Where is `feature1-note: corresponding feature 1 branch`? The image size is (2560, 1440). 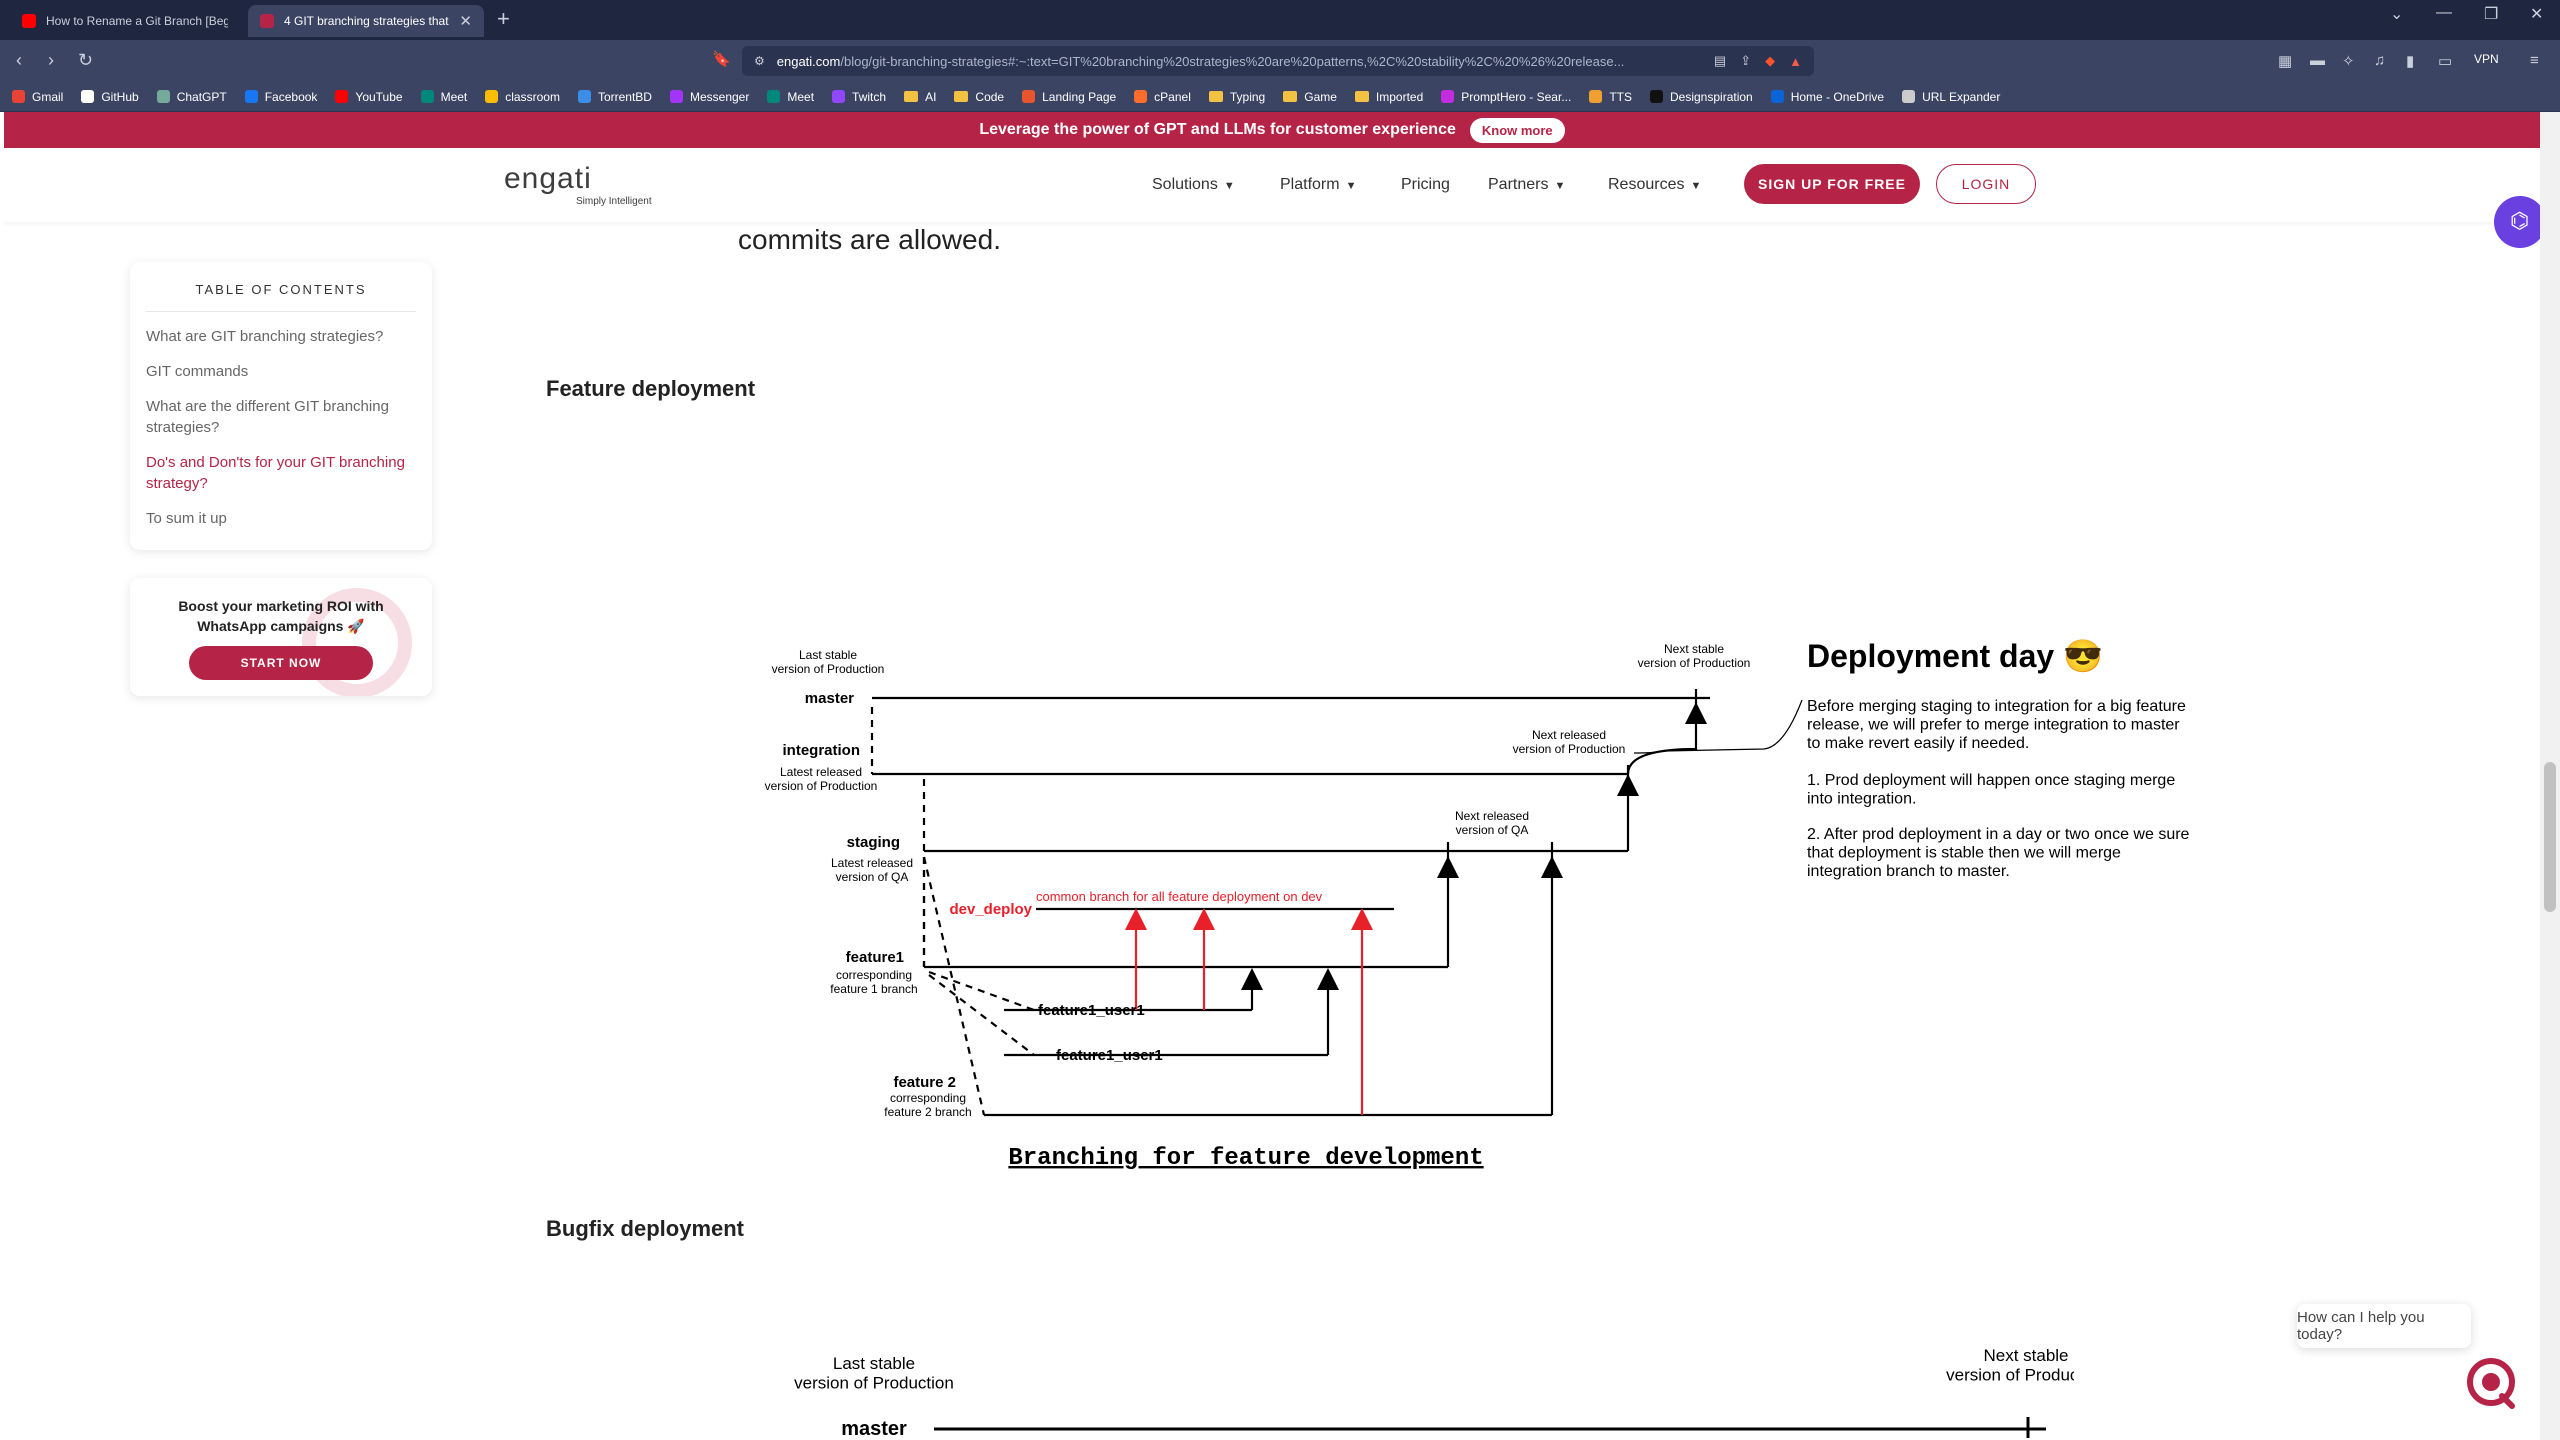
feature1-note: corresponding feature 1 branch is located at coordinates (873, 982).